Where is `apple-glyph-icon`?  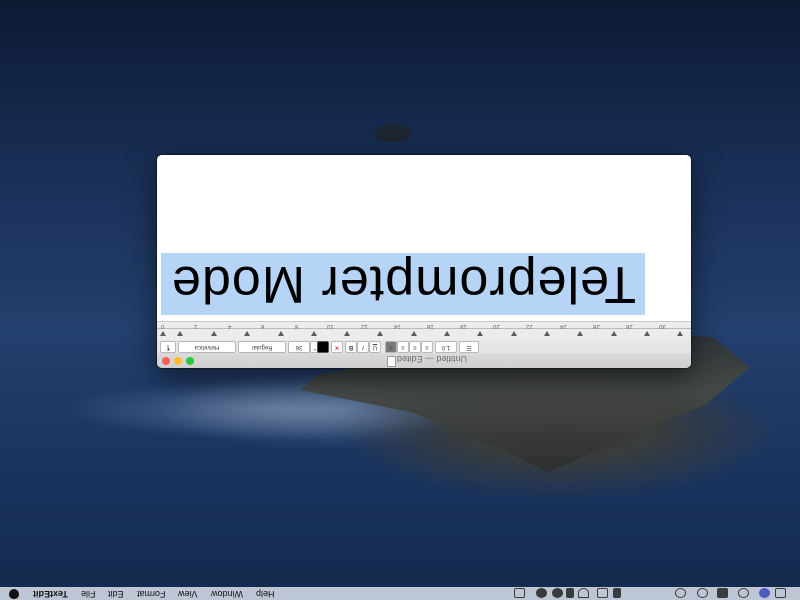 apple-glyph-icon is located at coordinates (557, 593).